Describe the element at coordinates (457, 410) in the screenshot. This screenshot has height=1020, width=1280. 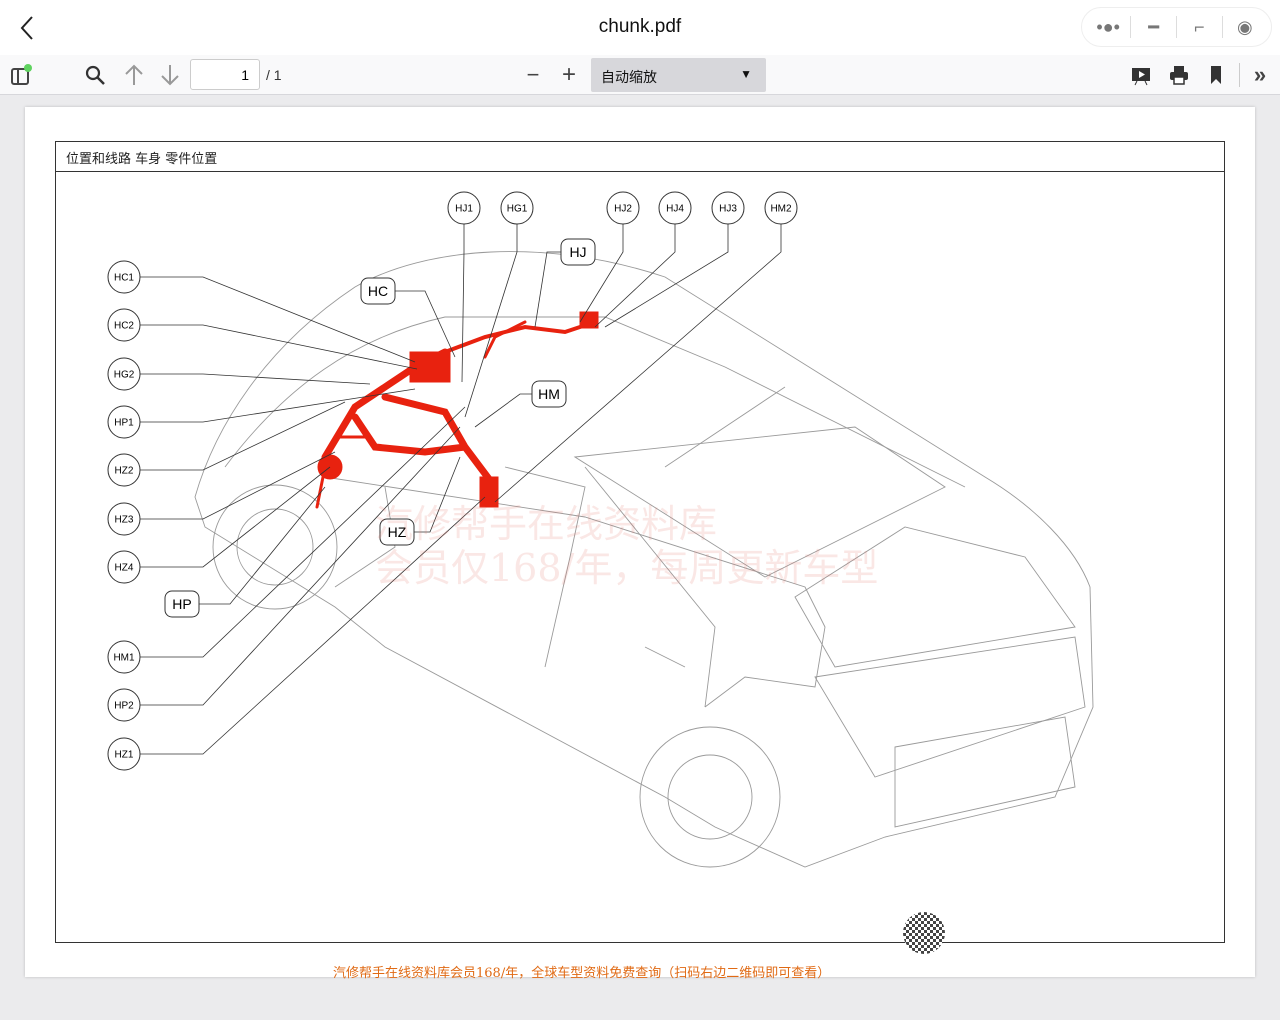
I see `wiring-harness` at that location.